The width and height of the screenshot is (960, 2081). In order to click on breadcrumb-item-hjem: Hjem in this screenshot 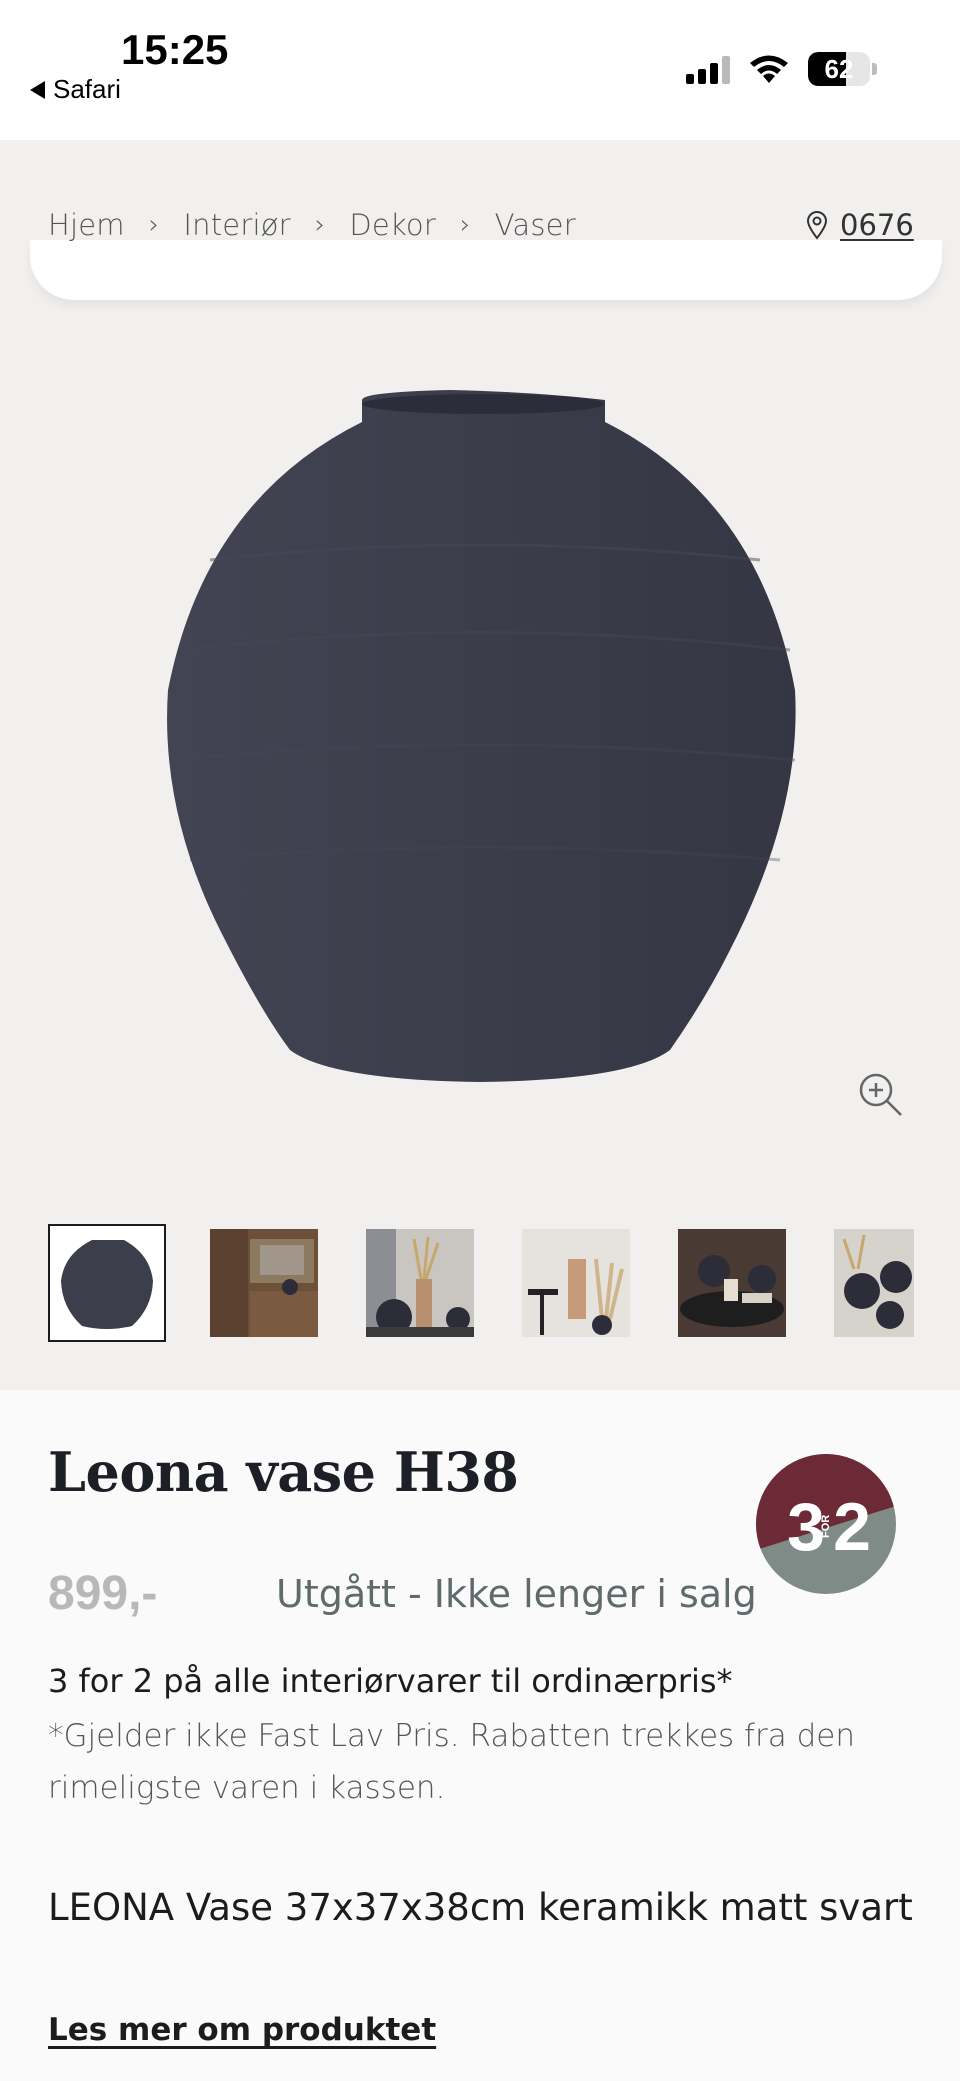, I will do `click(86, 225)`.